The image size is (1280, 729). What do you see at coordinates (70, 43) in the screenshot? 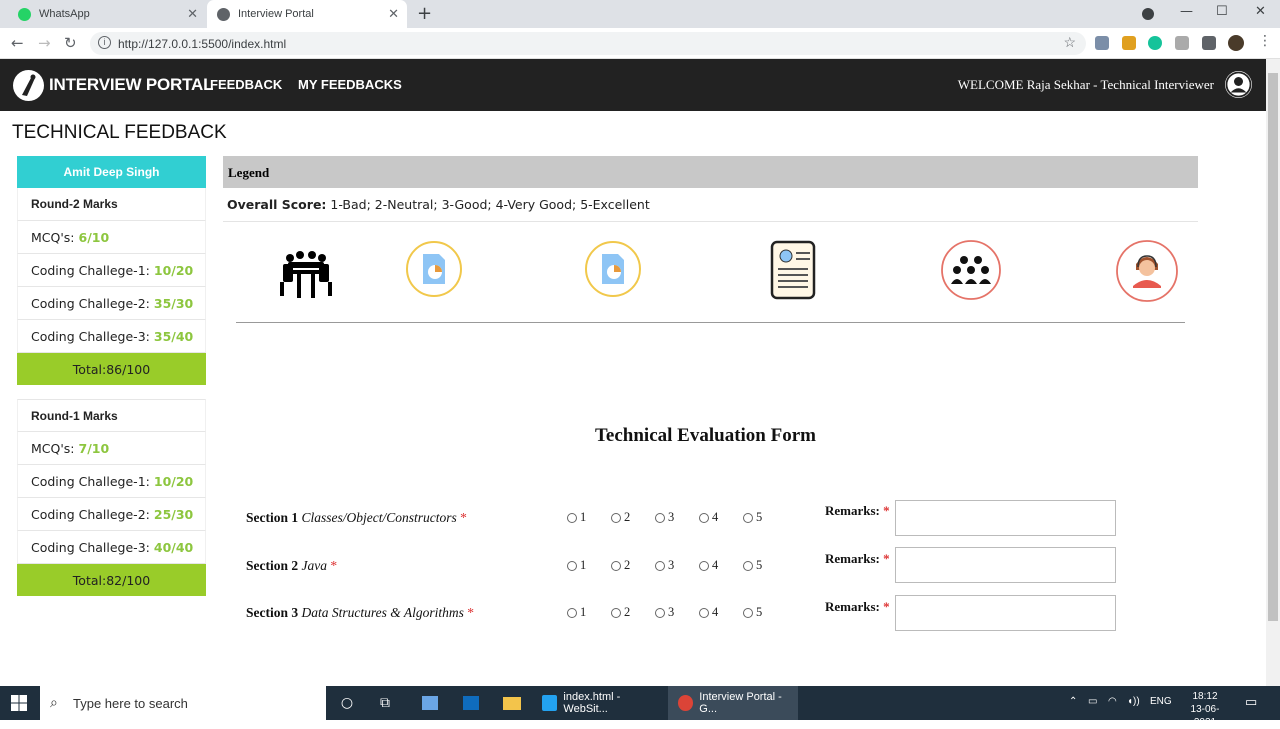
I see `reload-icon: ↻` at bounding box center [70, 43].